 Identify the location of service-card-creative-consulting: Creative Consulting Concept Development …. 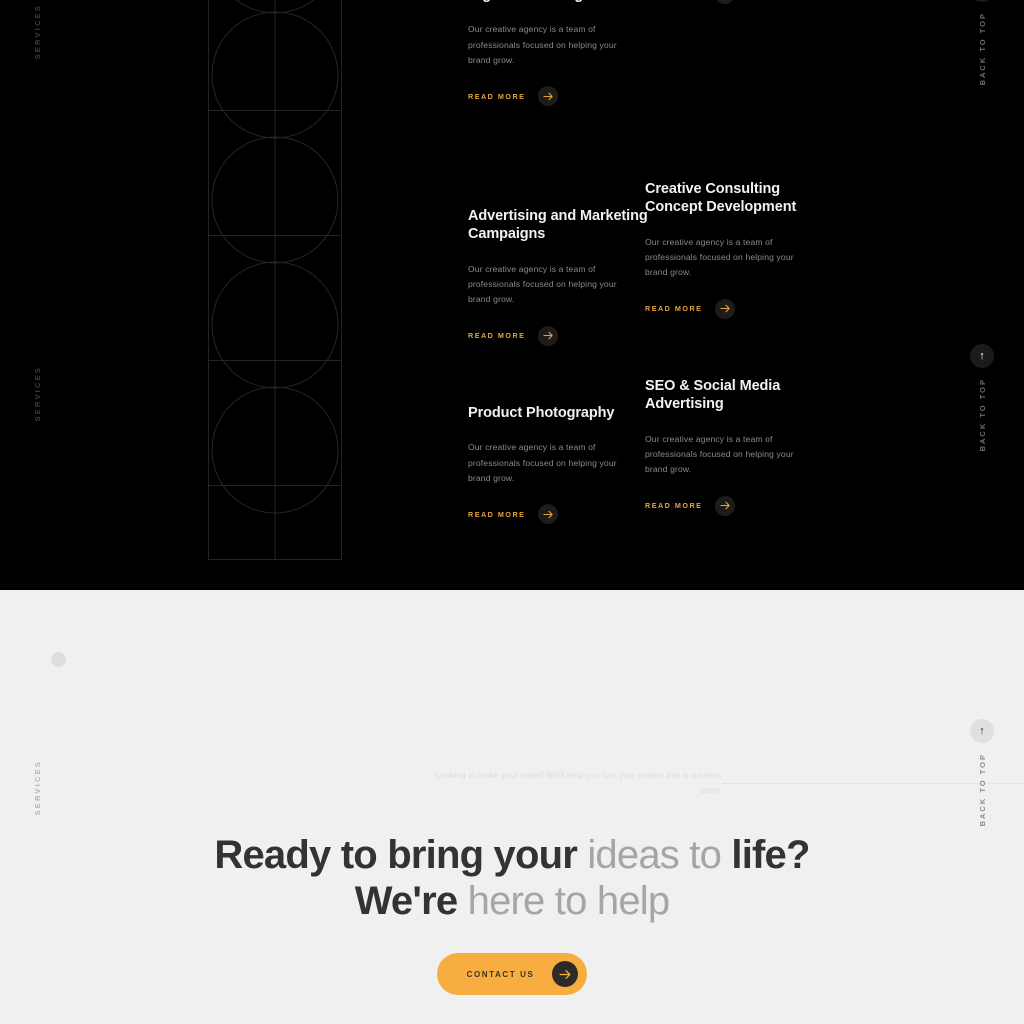
(735, 249).